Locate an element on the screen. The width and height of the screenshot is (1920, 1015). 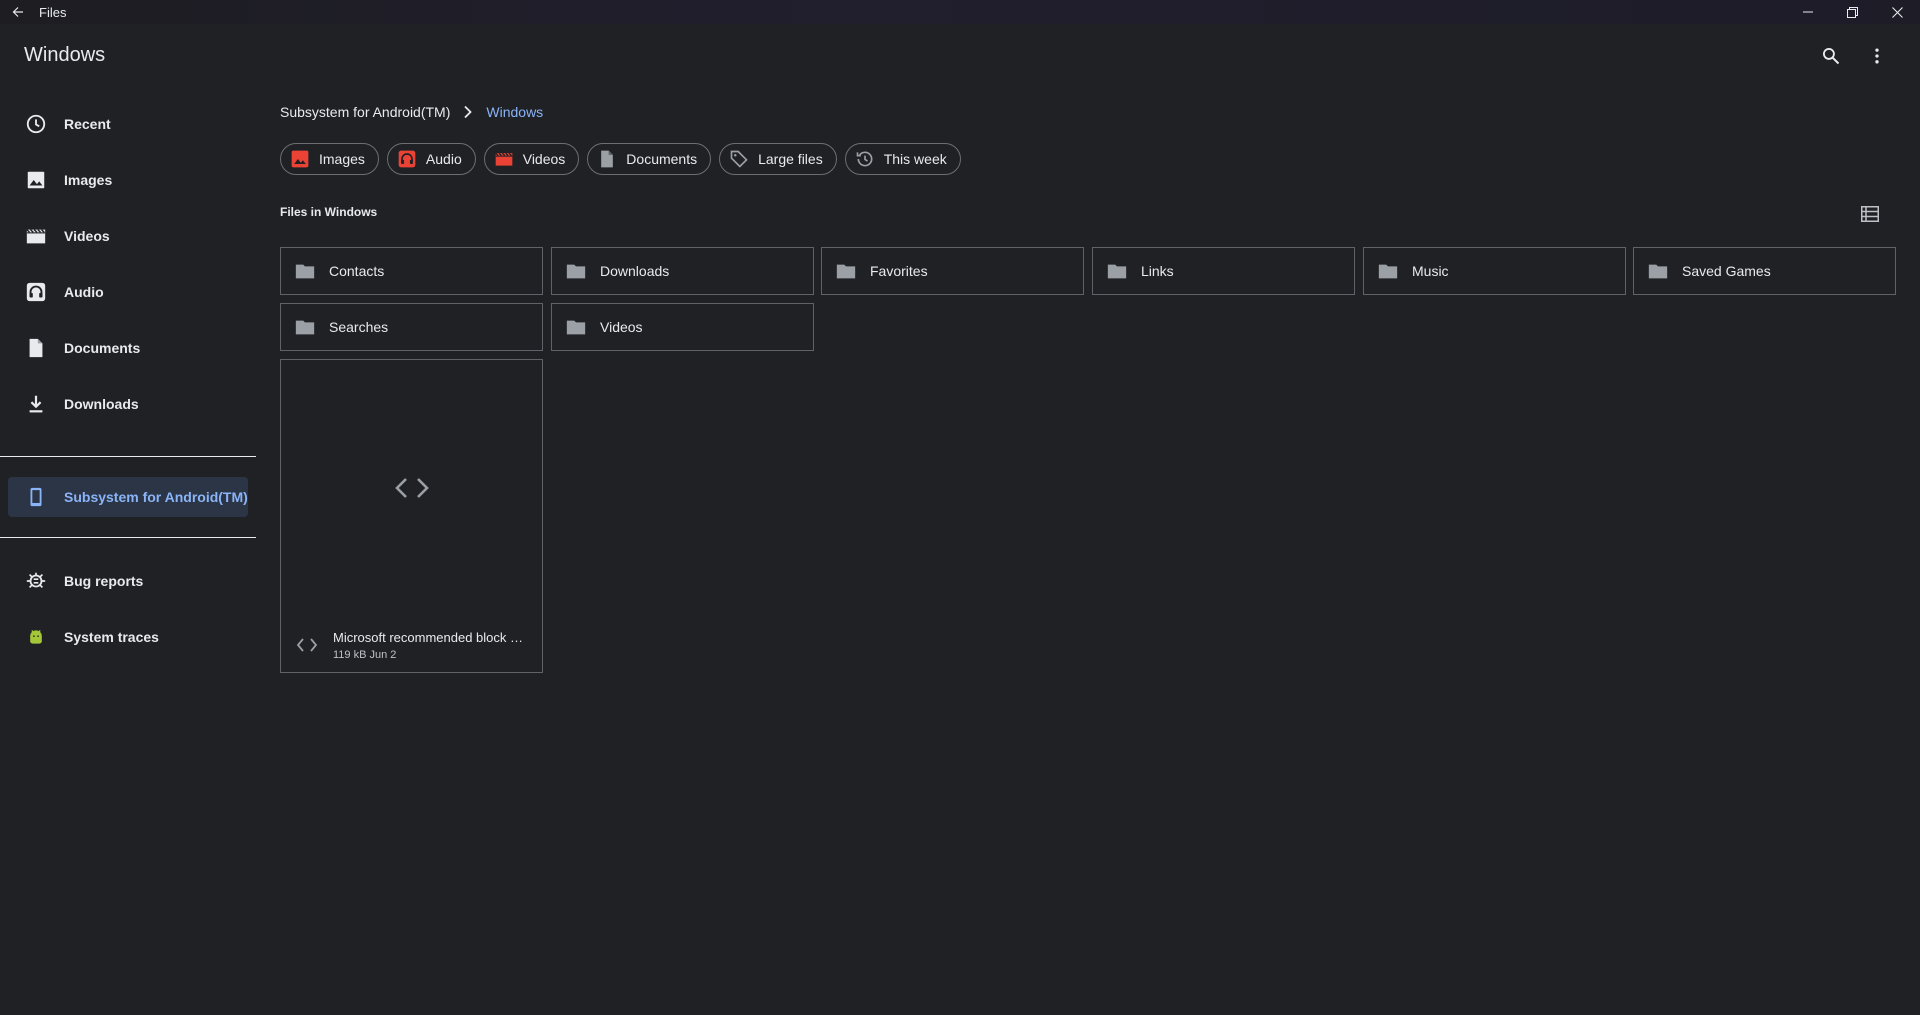
sidebar-item-images: Images is located at coordinates (128, 180).